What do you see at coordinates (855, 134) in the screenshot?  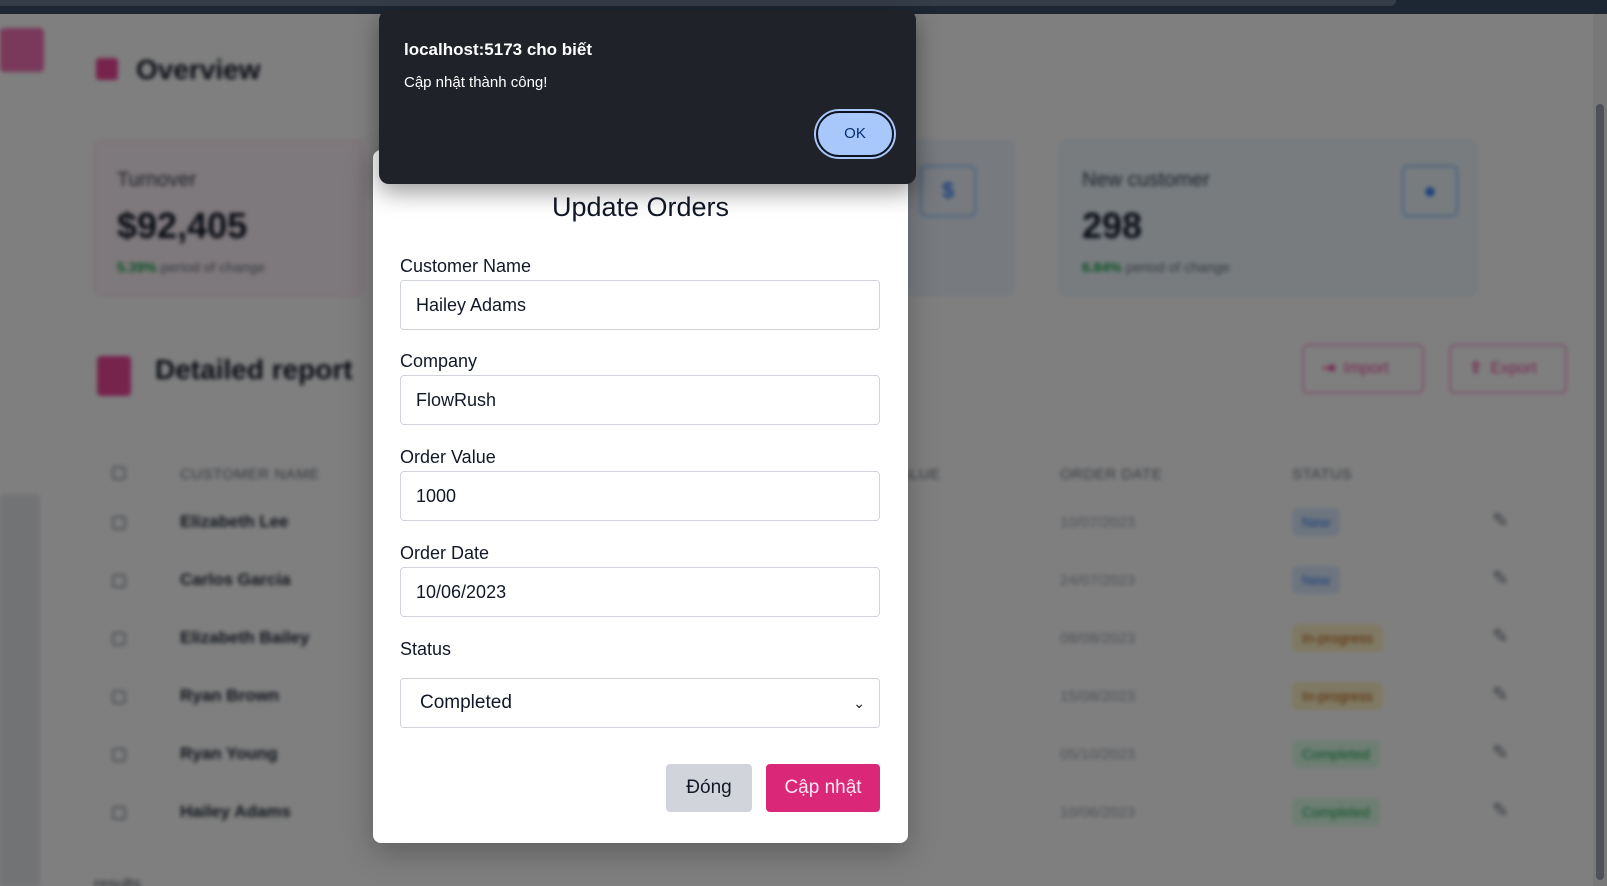 I see `alert-ok-button: OK` at bounding box center [855, 134].